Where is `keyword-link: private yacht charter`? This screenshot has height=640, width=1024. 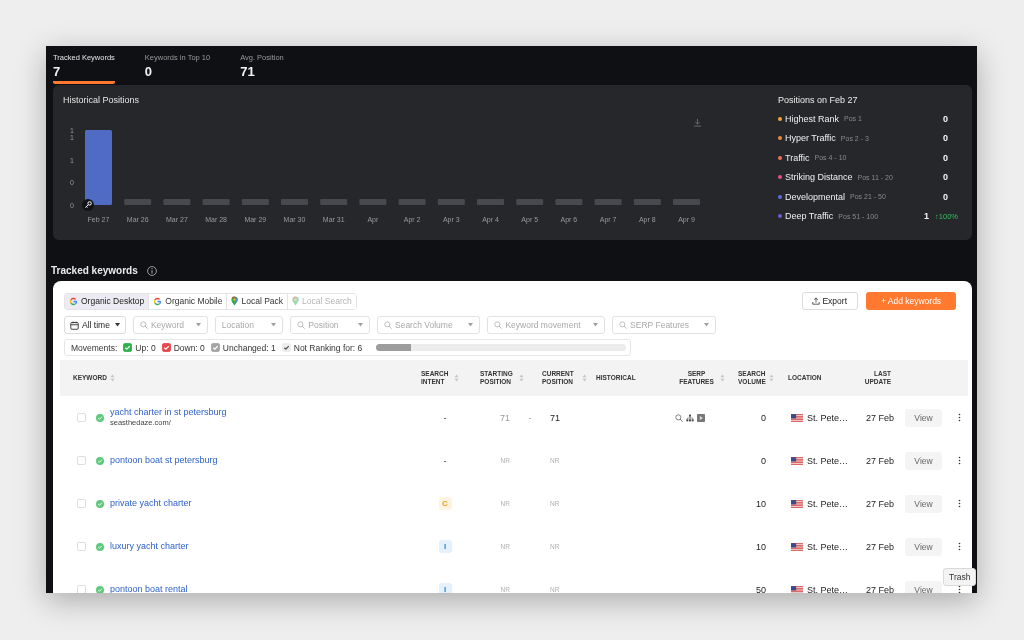
keyword-link: private yacht charter is located at coordinates (264, 503).